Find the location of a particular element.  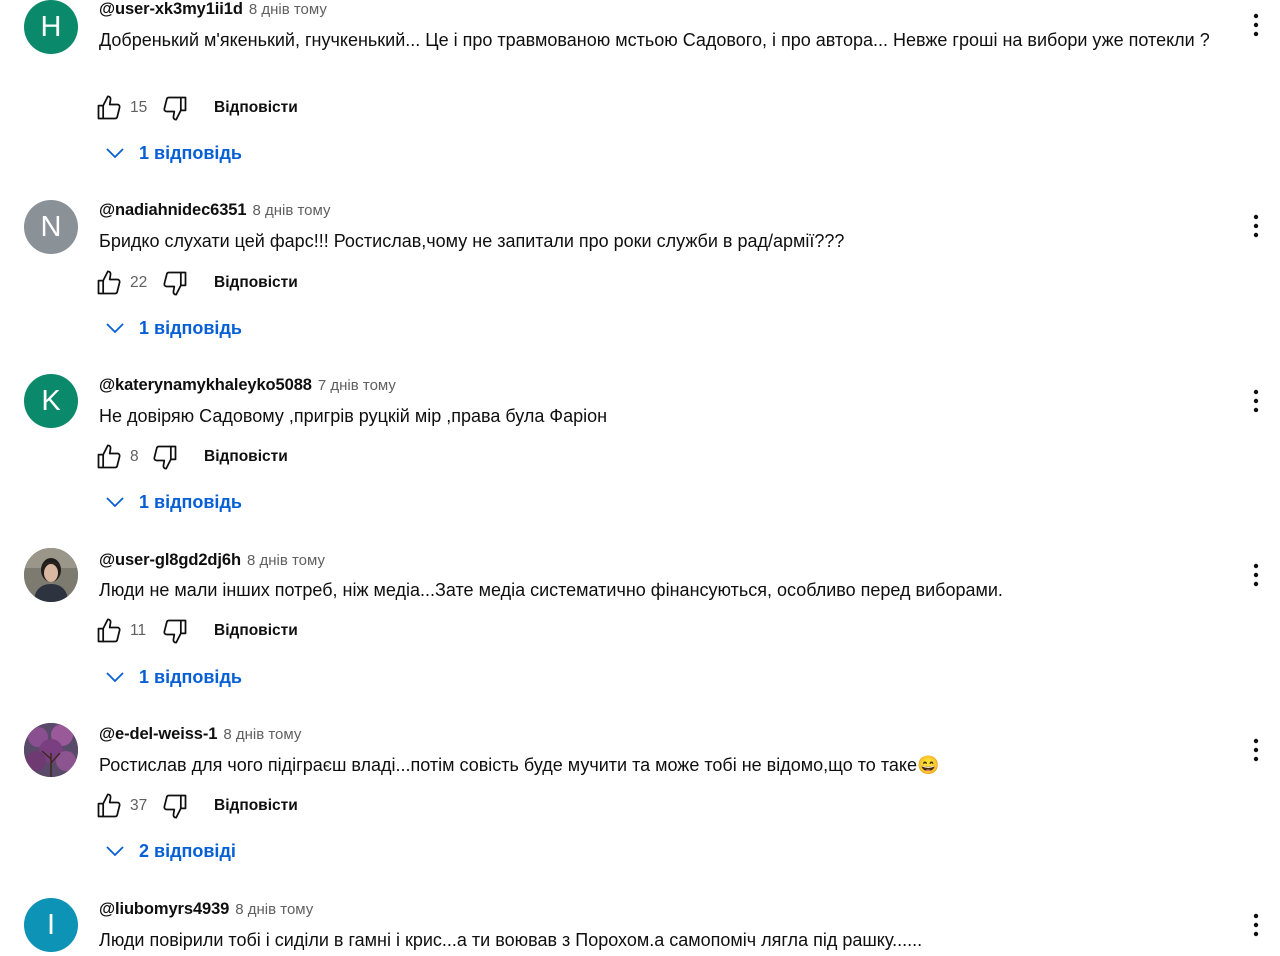

avatar: N is located at coordinates (51, 227).